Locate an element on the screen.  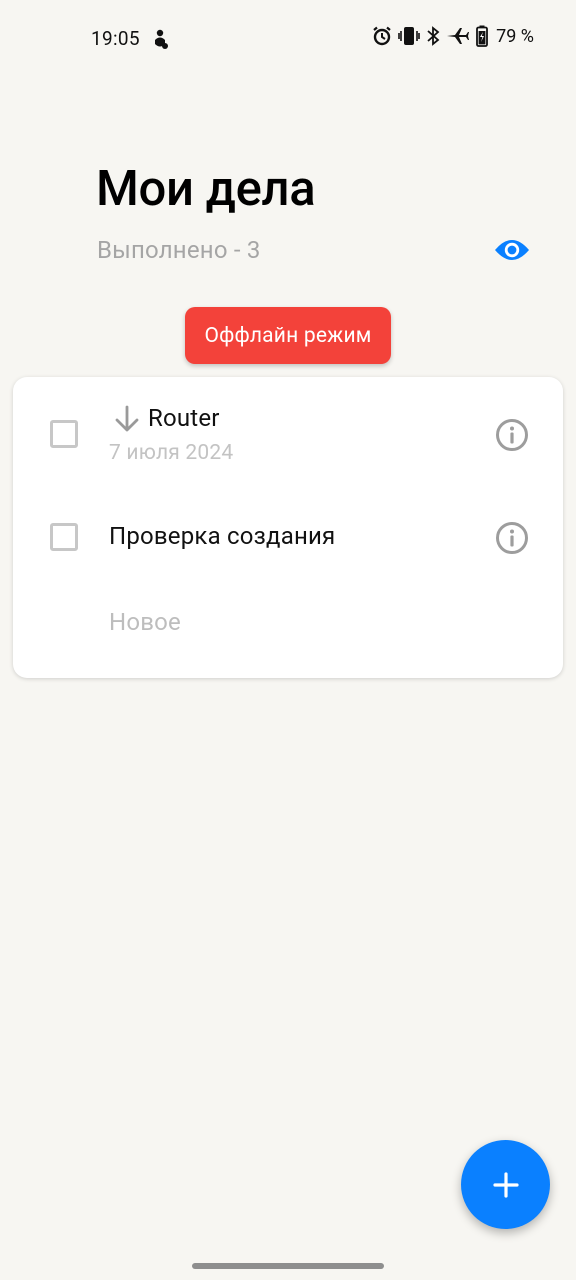
status-bar: 19:05 79 % is located at coordinates (288, 39).